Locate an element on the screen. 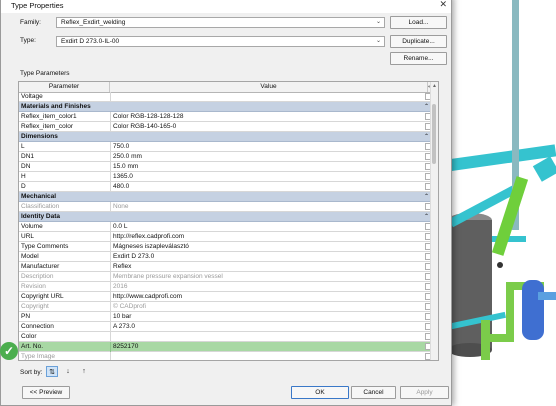  parameter-row: D 480.0 is located at coordinates (225, 187).